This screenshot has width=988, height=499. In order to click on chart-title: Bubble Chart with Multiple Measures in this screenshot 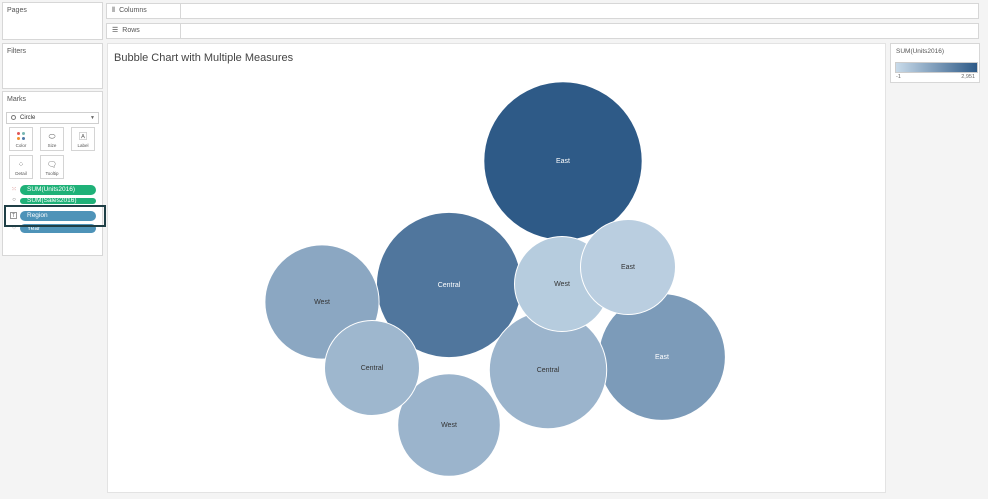, I will do `click(204, 58)`.